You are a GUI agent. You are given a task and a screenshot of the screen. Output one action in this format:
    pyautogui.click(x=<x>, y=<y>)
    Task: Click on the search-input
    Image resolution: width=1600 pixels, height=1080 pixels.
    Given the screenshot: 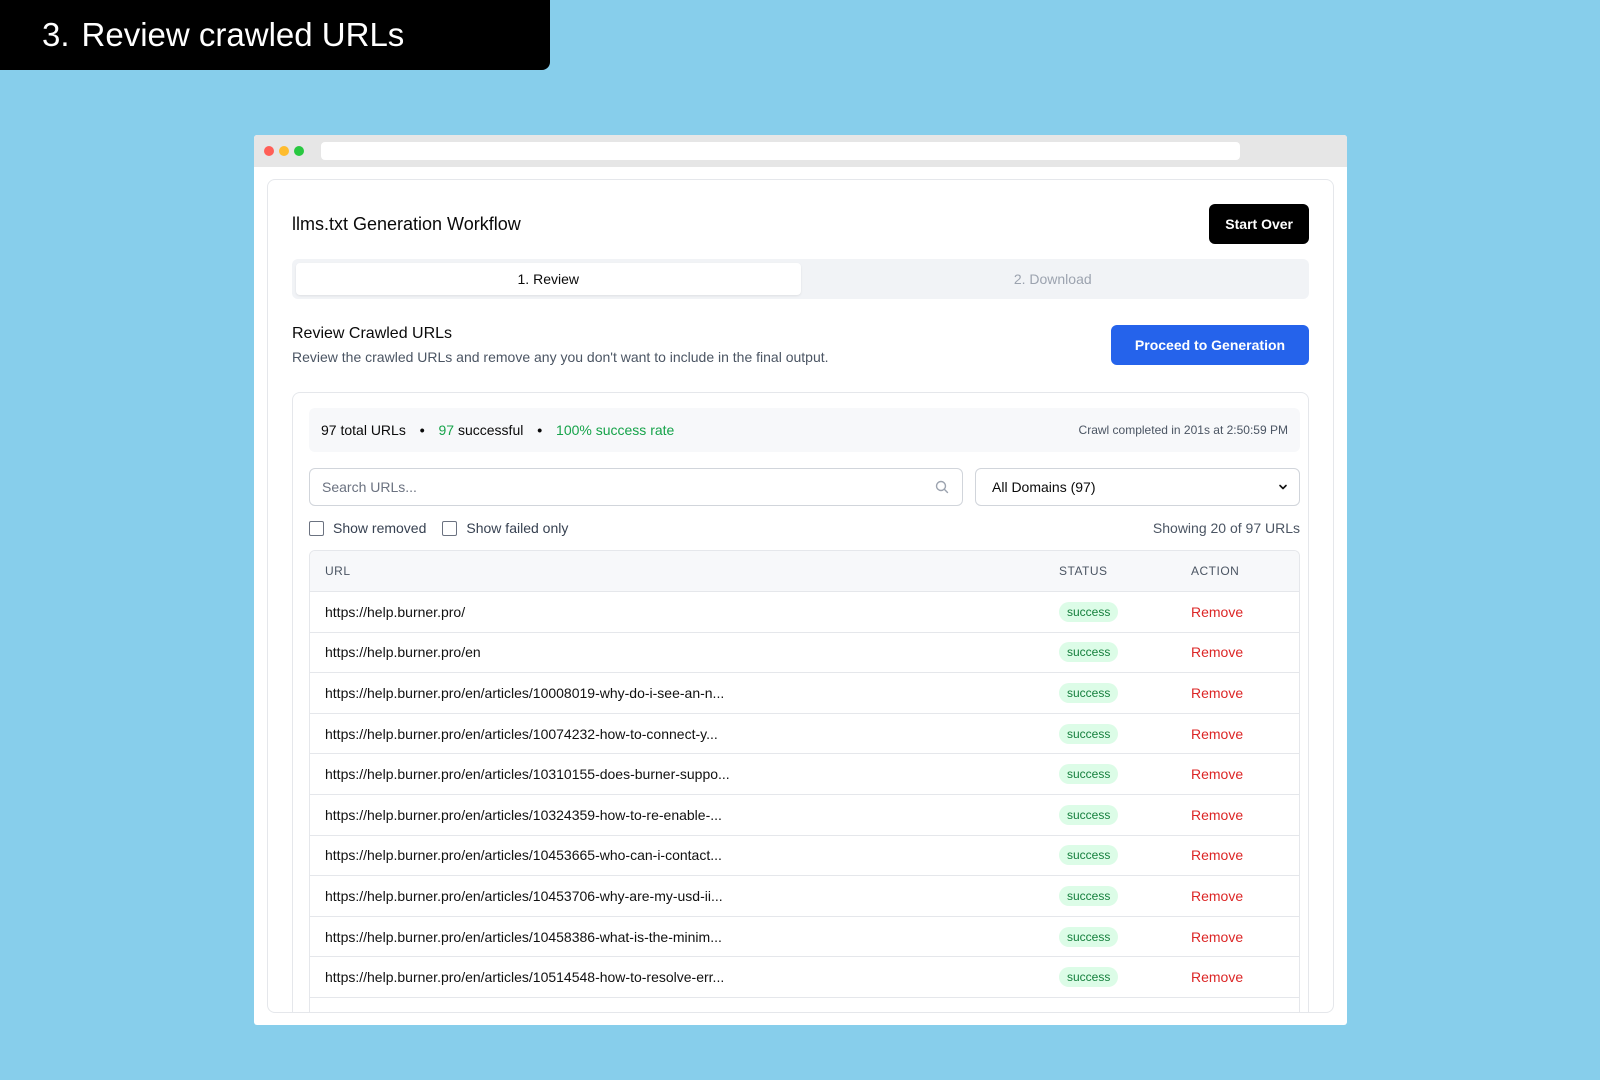 What is the action you would take?
    pyautogui.click(x=612, y=487)
    